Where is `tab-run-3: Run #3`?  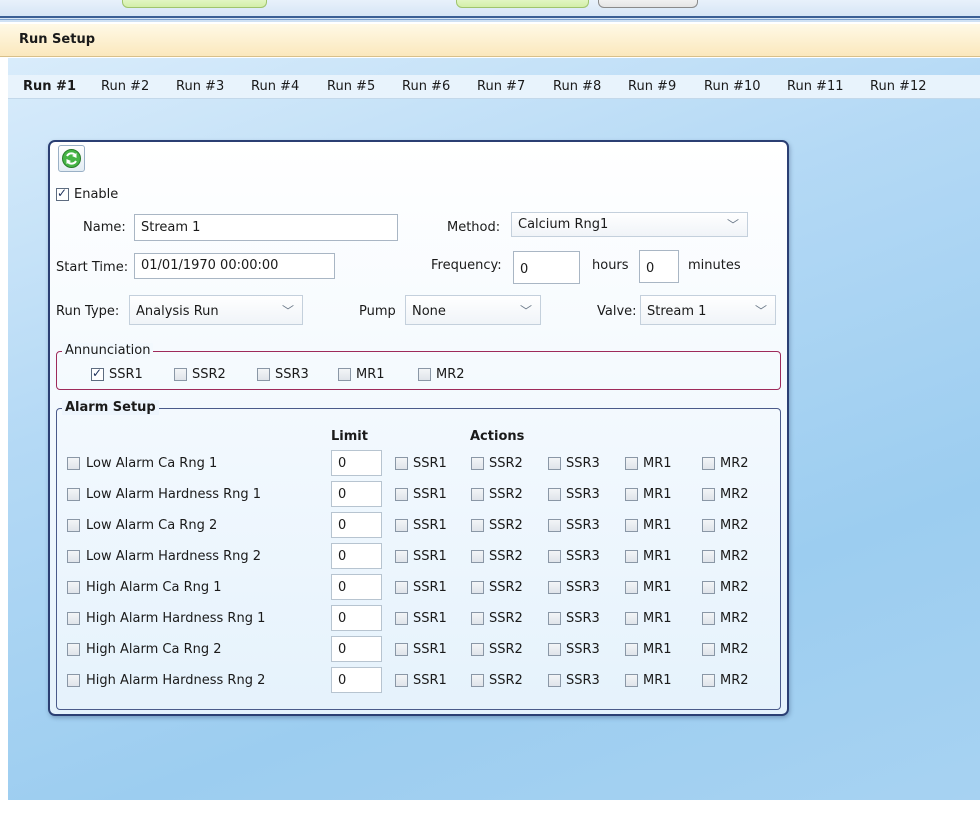 tab-run-3: Run #3 is located at coordinates (200, 86).